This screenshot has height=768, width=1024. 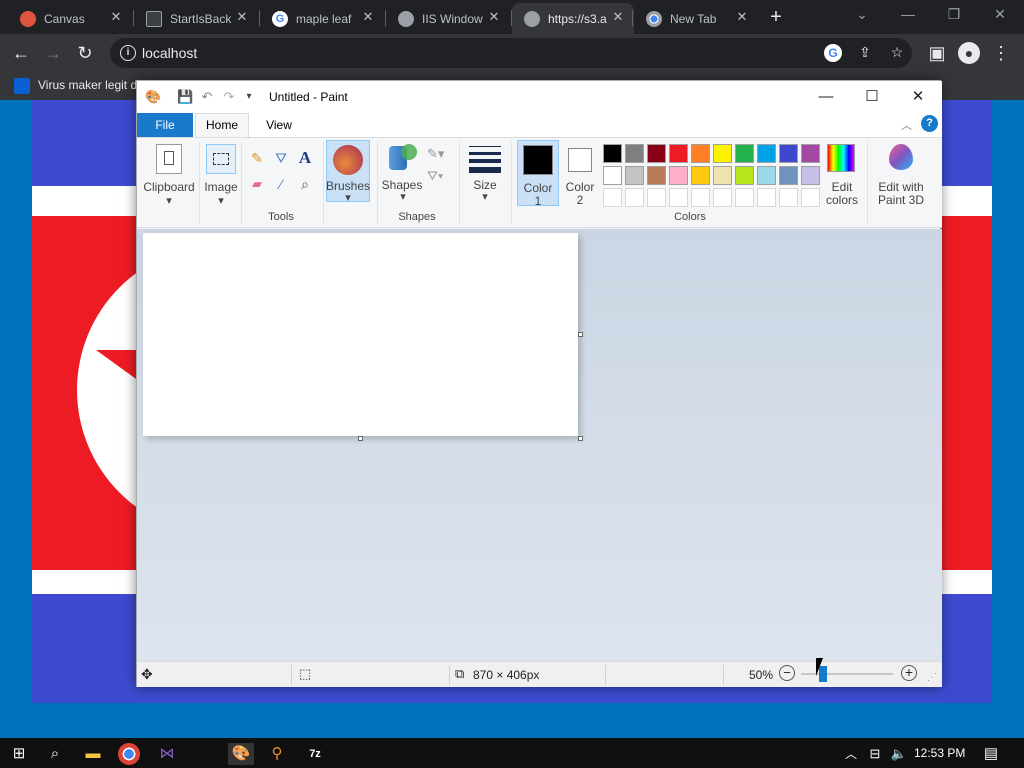 I want to click on bookmark-star-icon: ☆, so click(x=897, y=53).